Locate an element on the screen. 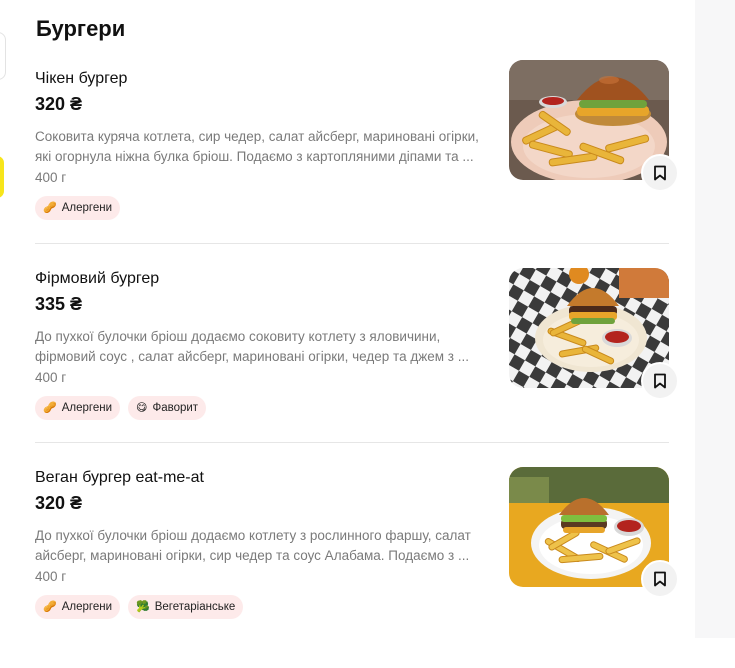 This screenshot has width=735, height=668. right-panel-edge is located at coordinates (715, 319).